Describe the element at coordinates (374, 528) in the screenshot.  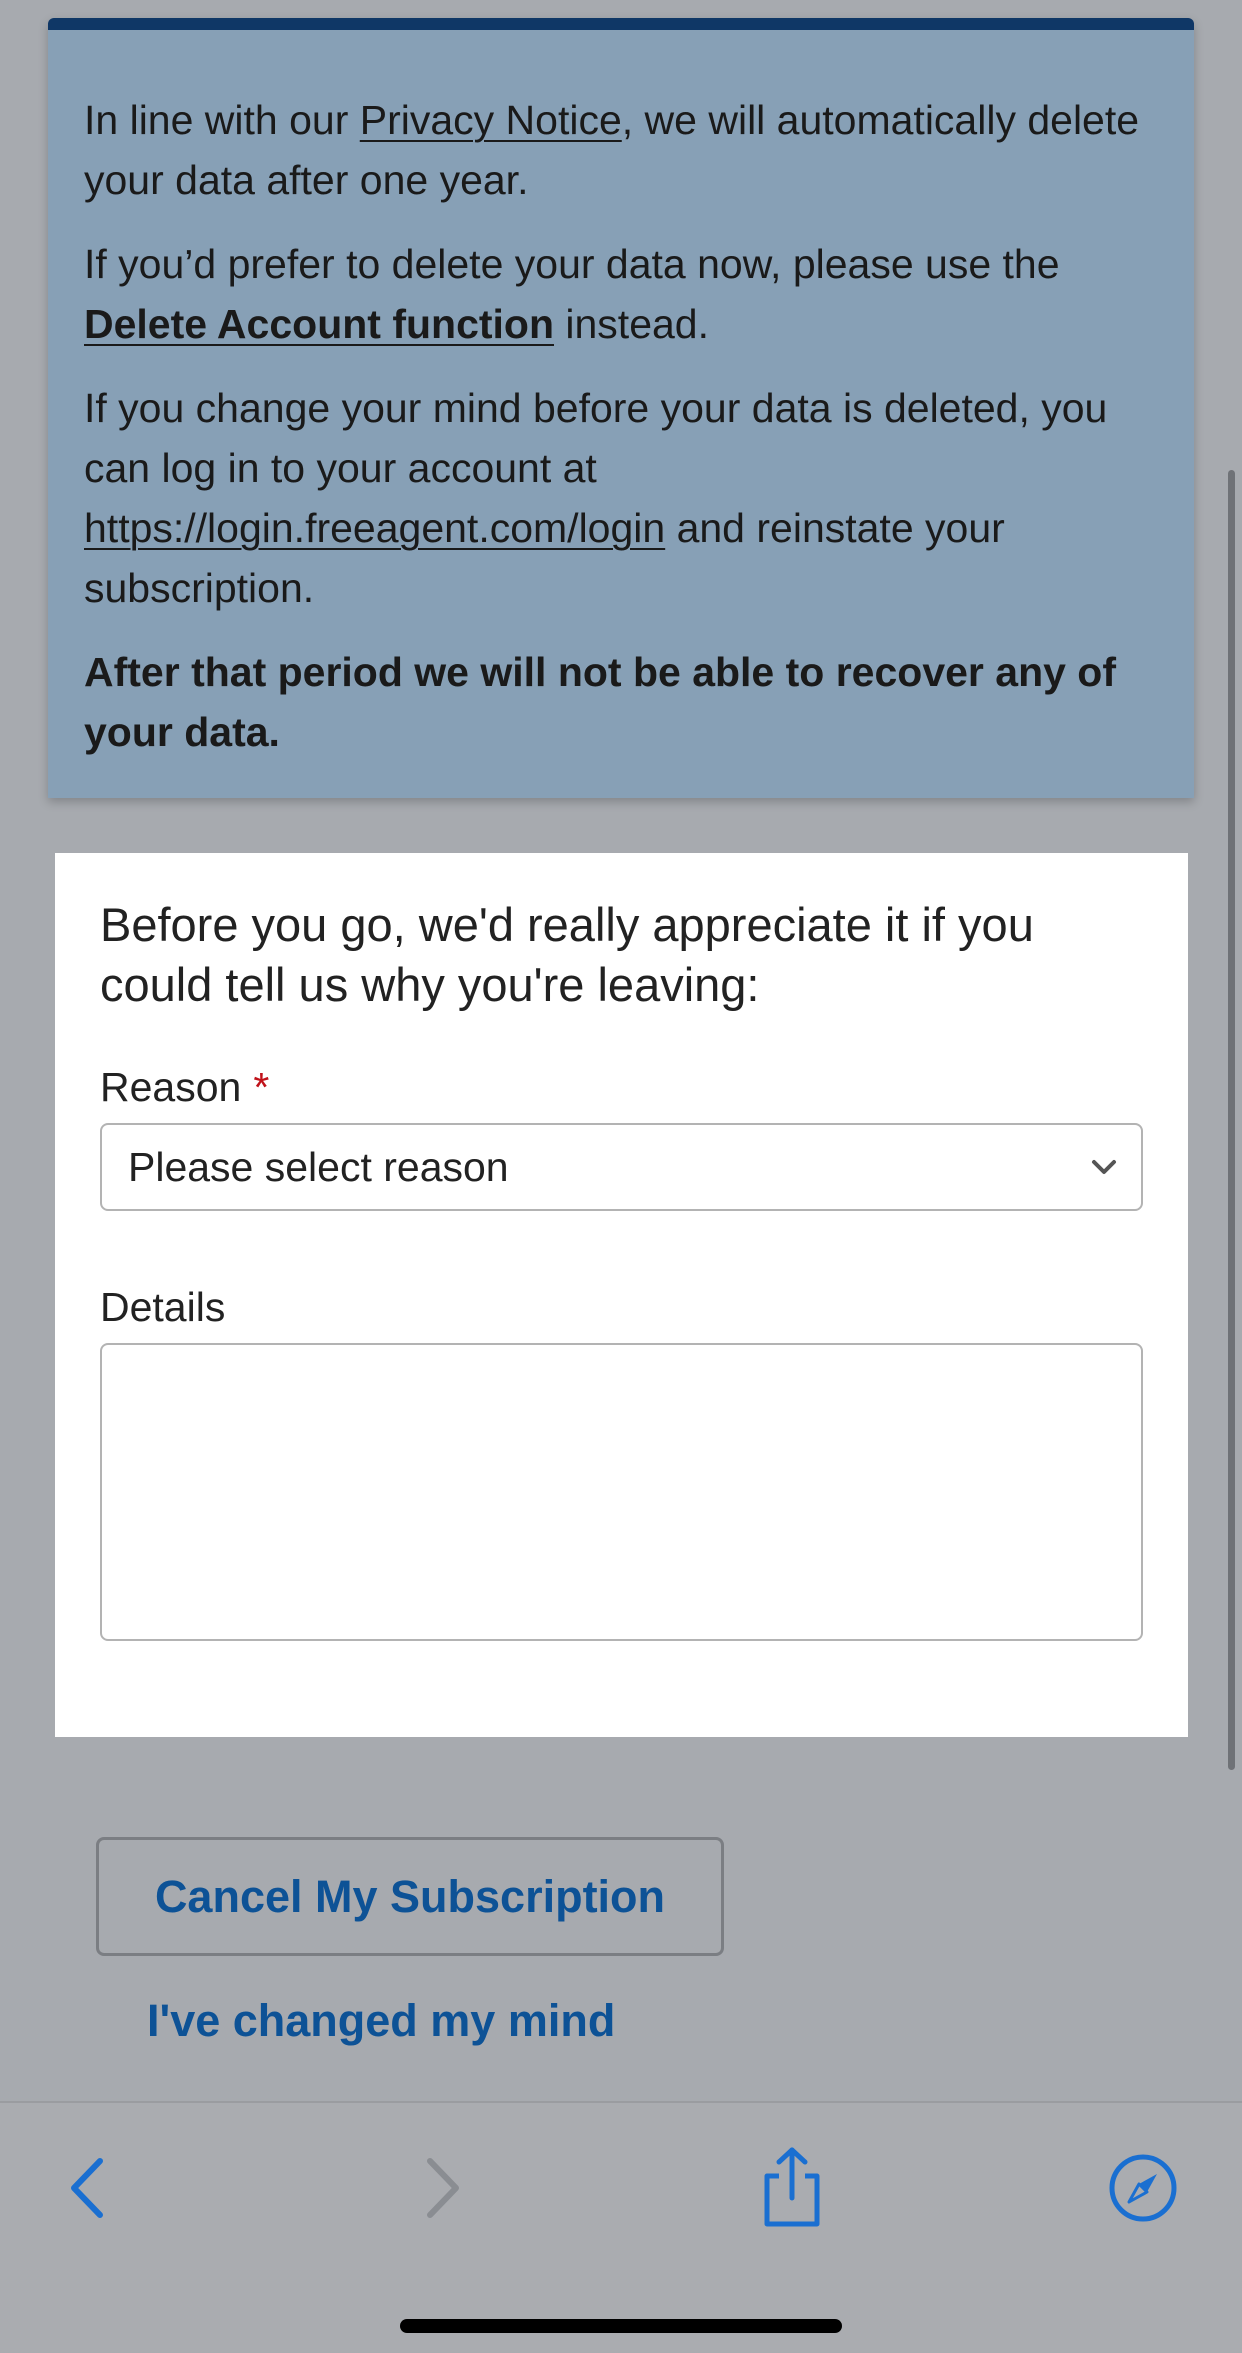
I see `login-url-link: https://login.freeagent.com/login` at that location.